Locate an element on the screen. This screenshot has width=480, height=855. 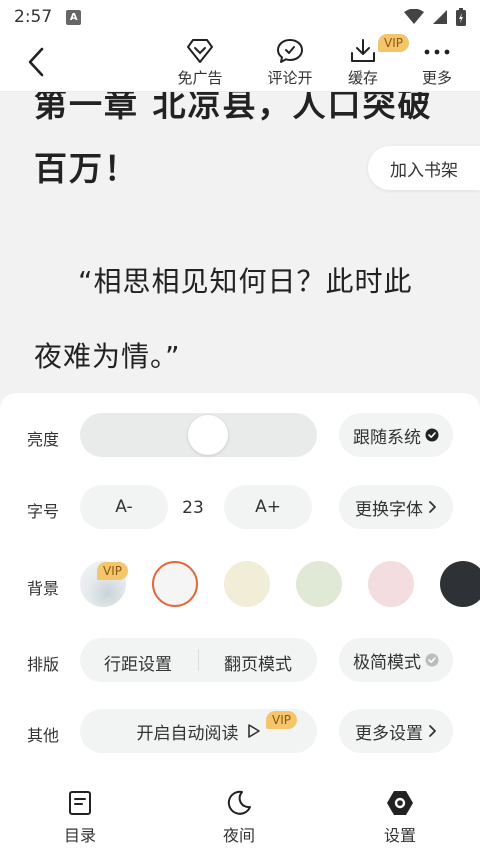
font-size-value: 23 is located at coordinates (193, 508).